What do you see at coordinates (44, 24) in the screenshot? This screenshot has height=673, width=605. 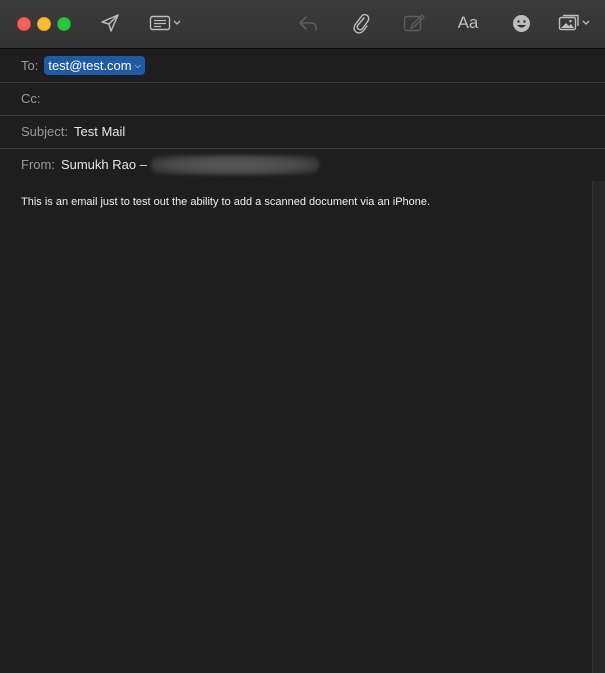 I see `minimize-window-button` at bounding box center [44, 24].